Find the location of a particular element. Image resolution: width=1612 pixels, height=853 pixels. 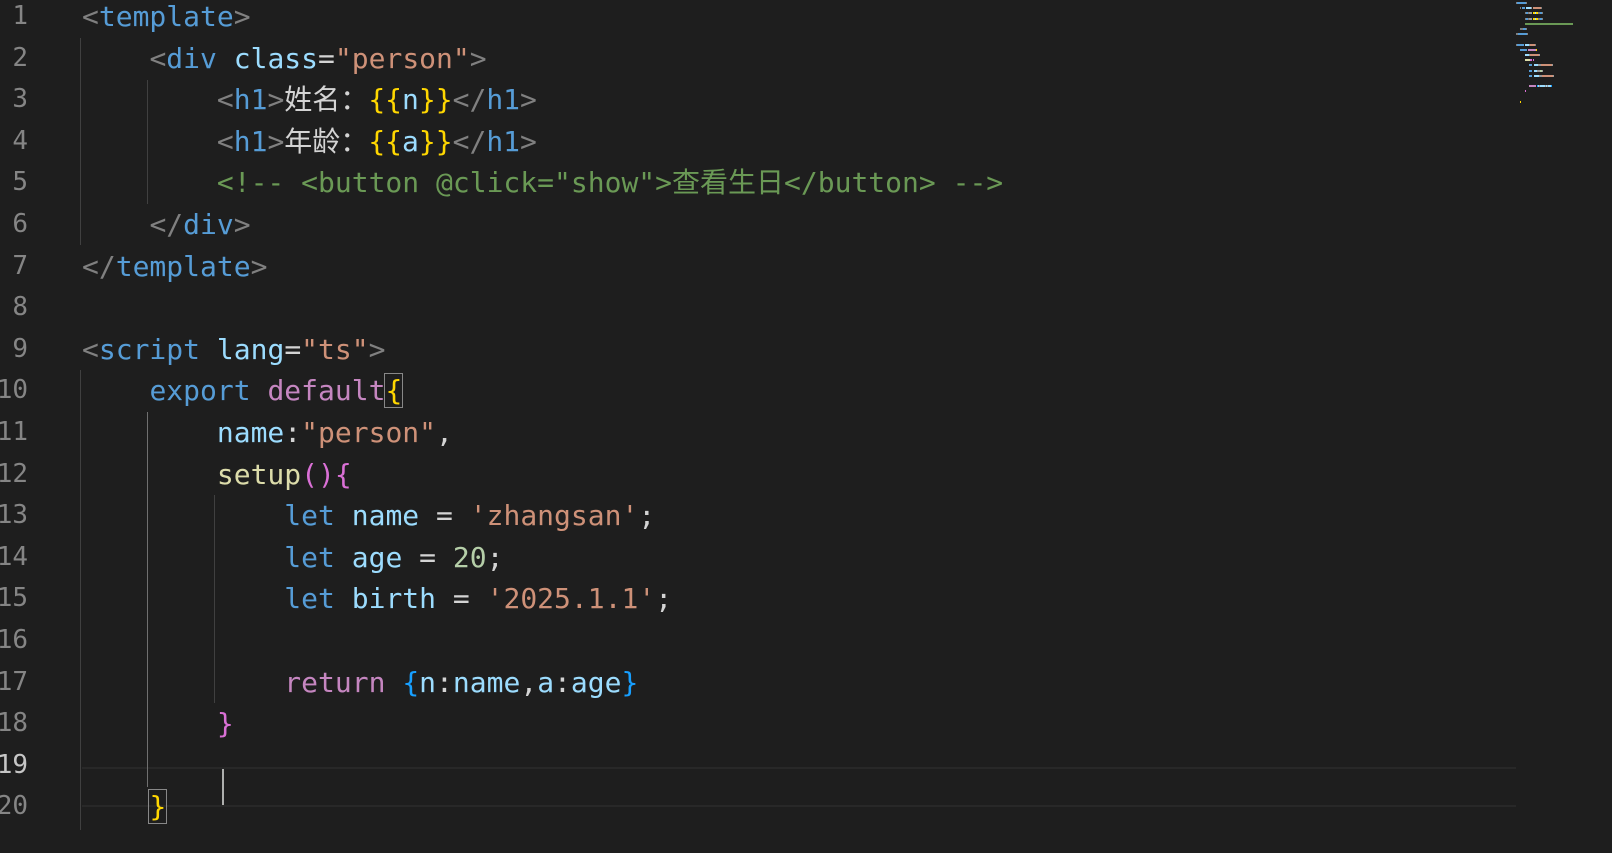

line-number: 1 is located at coordinates (20, 16).